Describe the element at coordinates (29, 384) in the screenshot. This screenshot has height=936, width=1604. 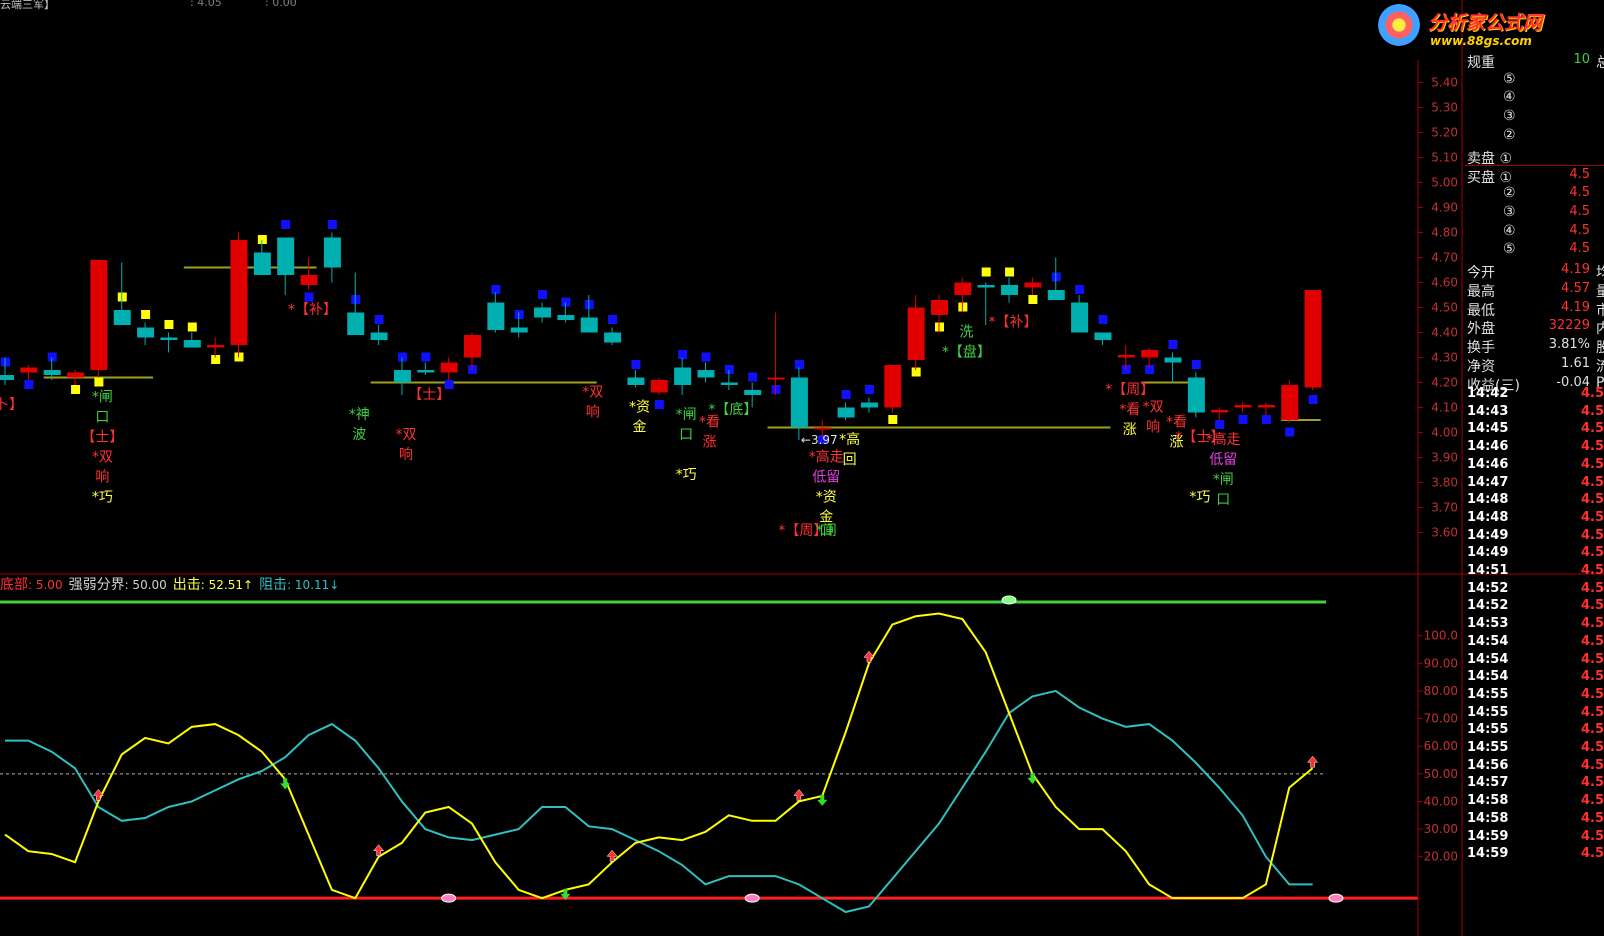
I see `trend-dot` at that location.